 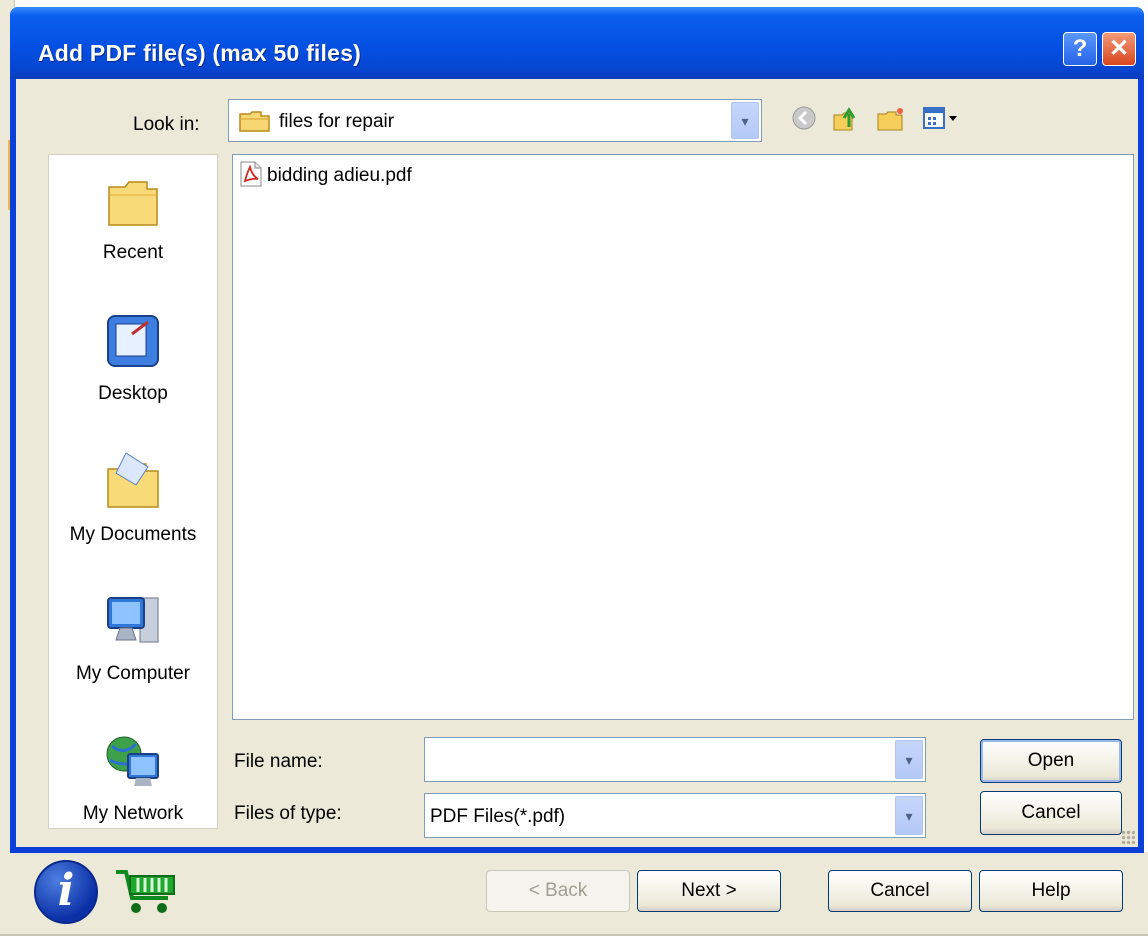 What do you see at coordinates (133, 484) in the screenshot?
I see `my-documents-icon` at bounding box center [133, 484].